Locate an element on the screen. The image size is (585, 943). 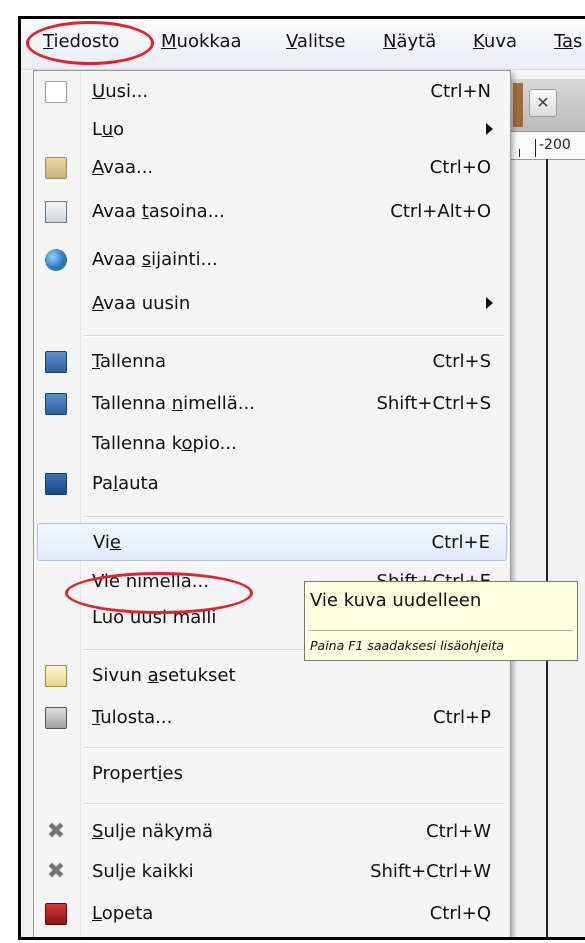
menu-item-revert: Palauta is located at coordinates (272, 484).